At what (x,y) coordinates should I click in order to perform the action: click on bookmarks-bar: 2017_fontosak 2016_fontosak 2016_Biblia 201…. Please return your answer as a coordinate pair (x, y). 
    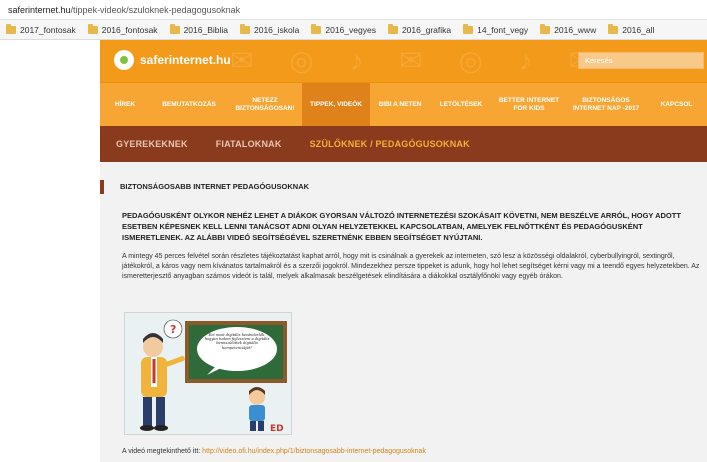
    Looking at the image, I should click on (353, 30).